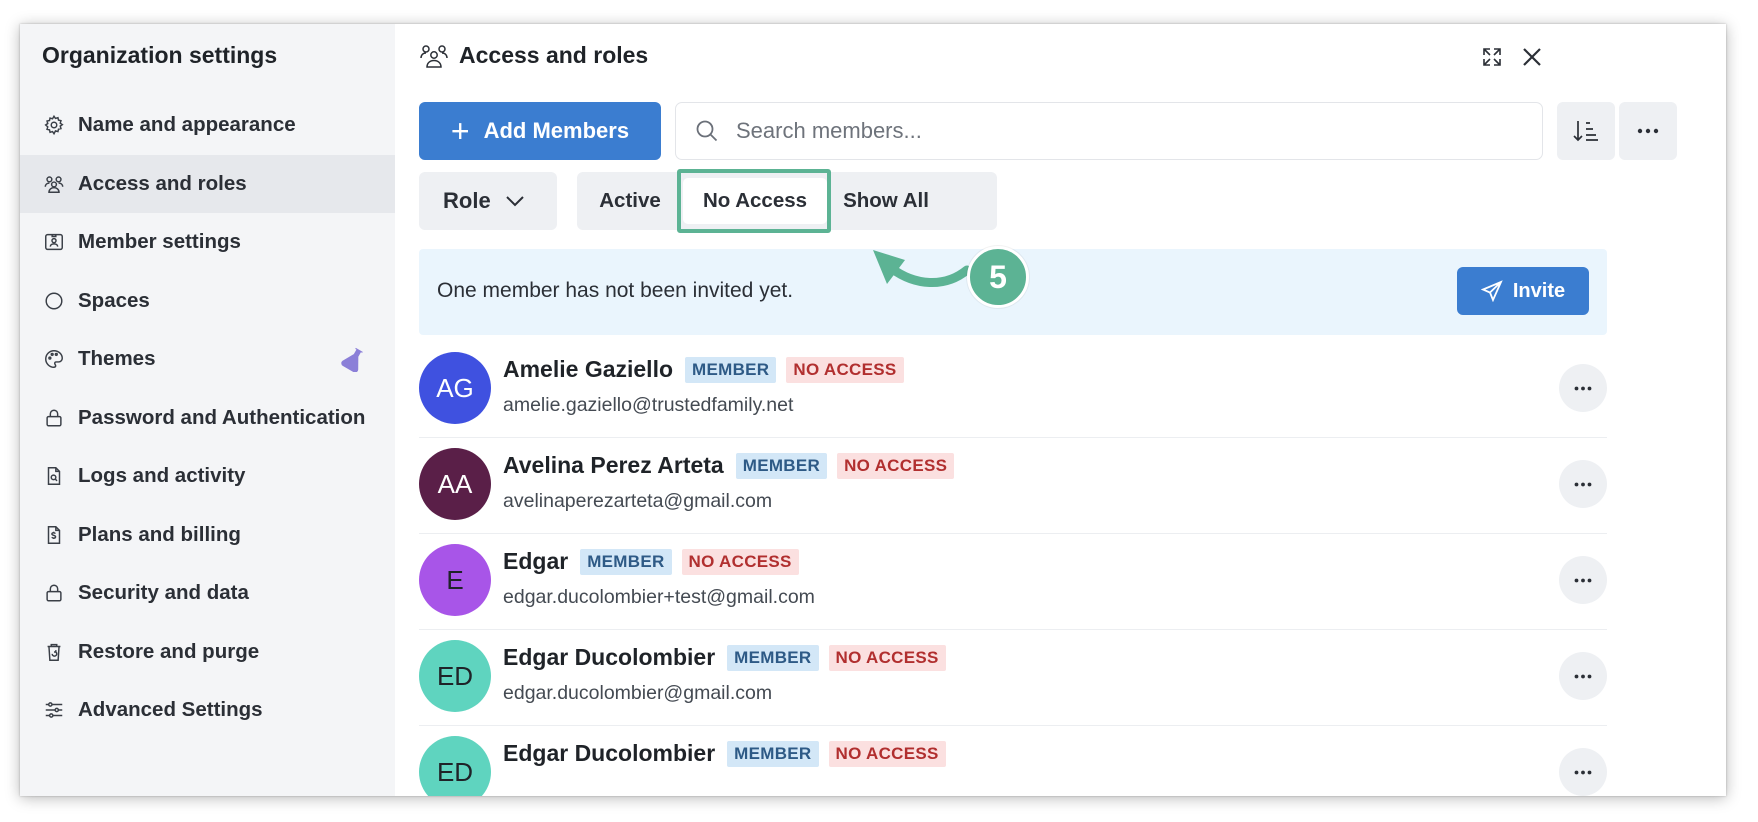 The image size is (1758, 822). I want to click on avatar: AA, so click(455, 484).